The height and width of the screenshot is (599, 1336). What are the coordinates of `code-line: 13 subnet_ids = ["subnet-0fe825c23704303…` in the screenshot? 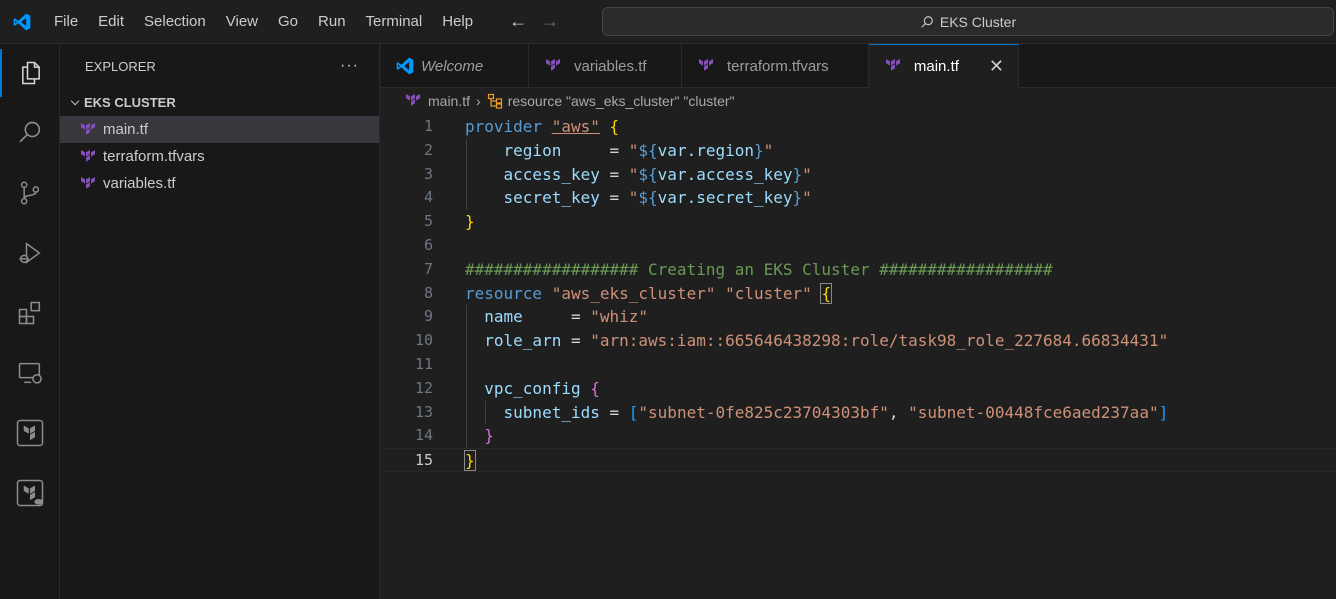 It's located at (858, 413).